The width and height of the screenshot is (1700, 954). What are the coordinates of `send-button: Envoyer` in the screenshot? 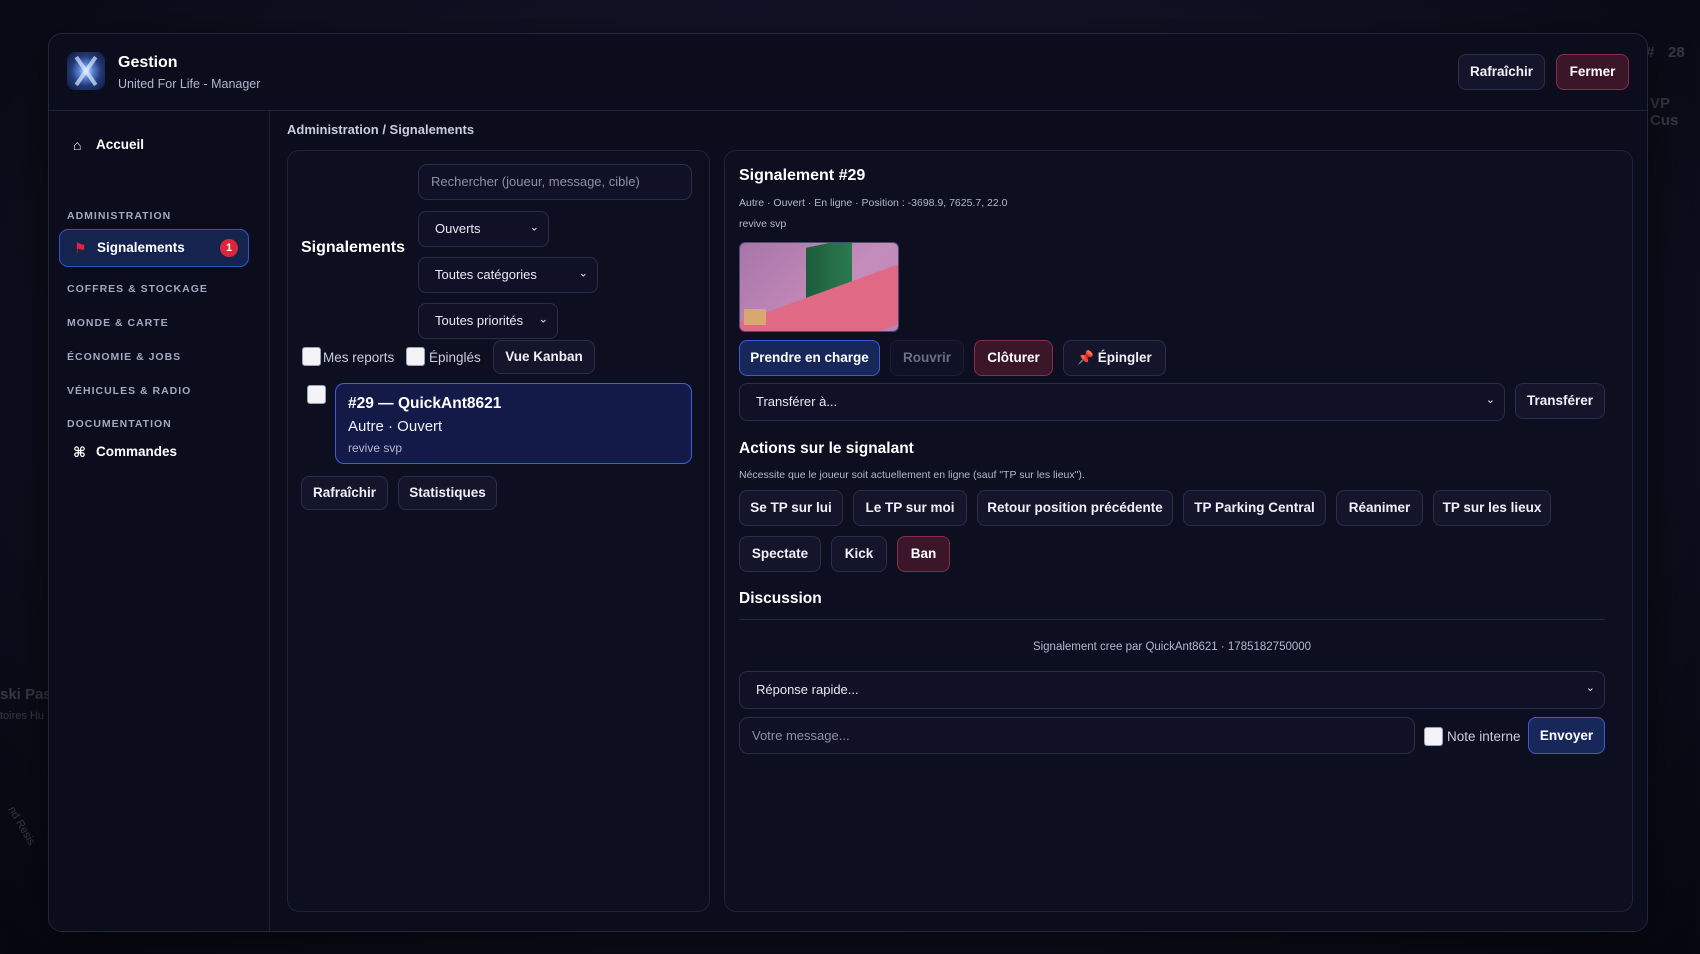 It's located at (1566, 735).